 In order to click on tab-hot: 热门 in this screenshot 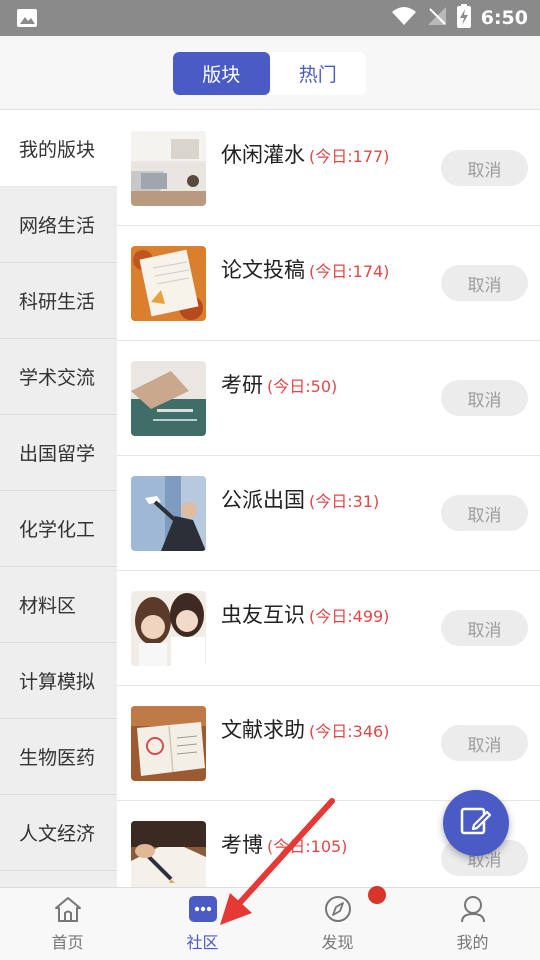, I will do `click(318, 73)`.